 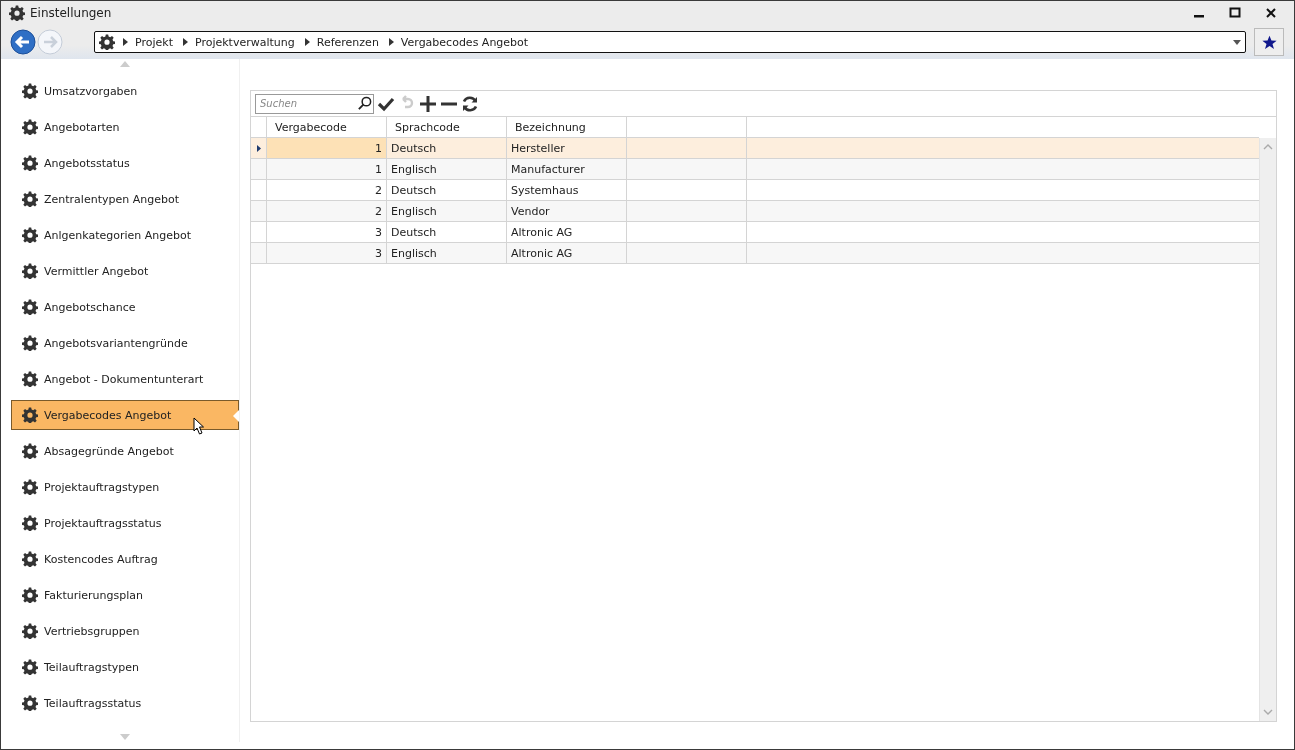 What do you see at coordinates (428, 103) in the screenshot?
I see `plus-icon` at bounding box center [428, 103].